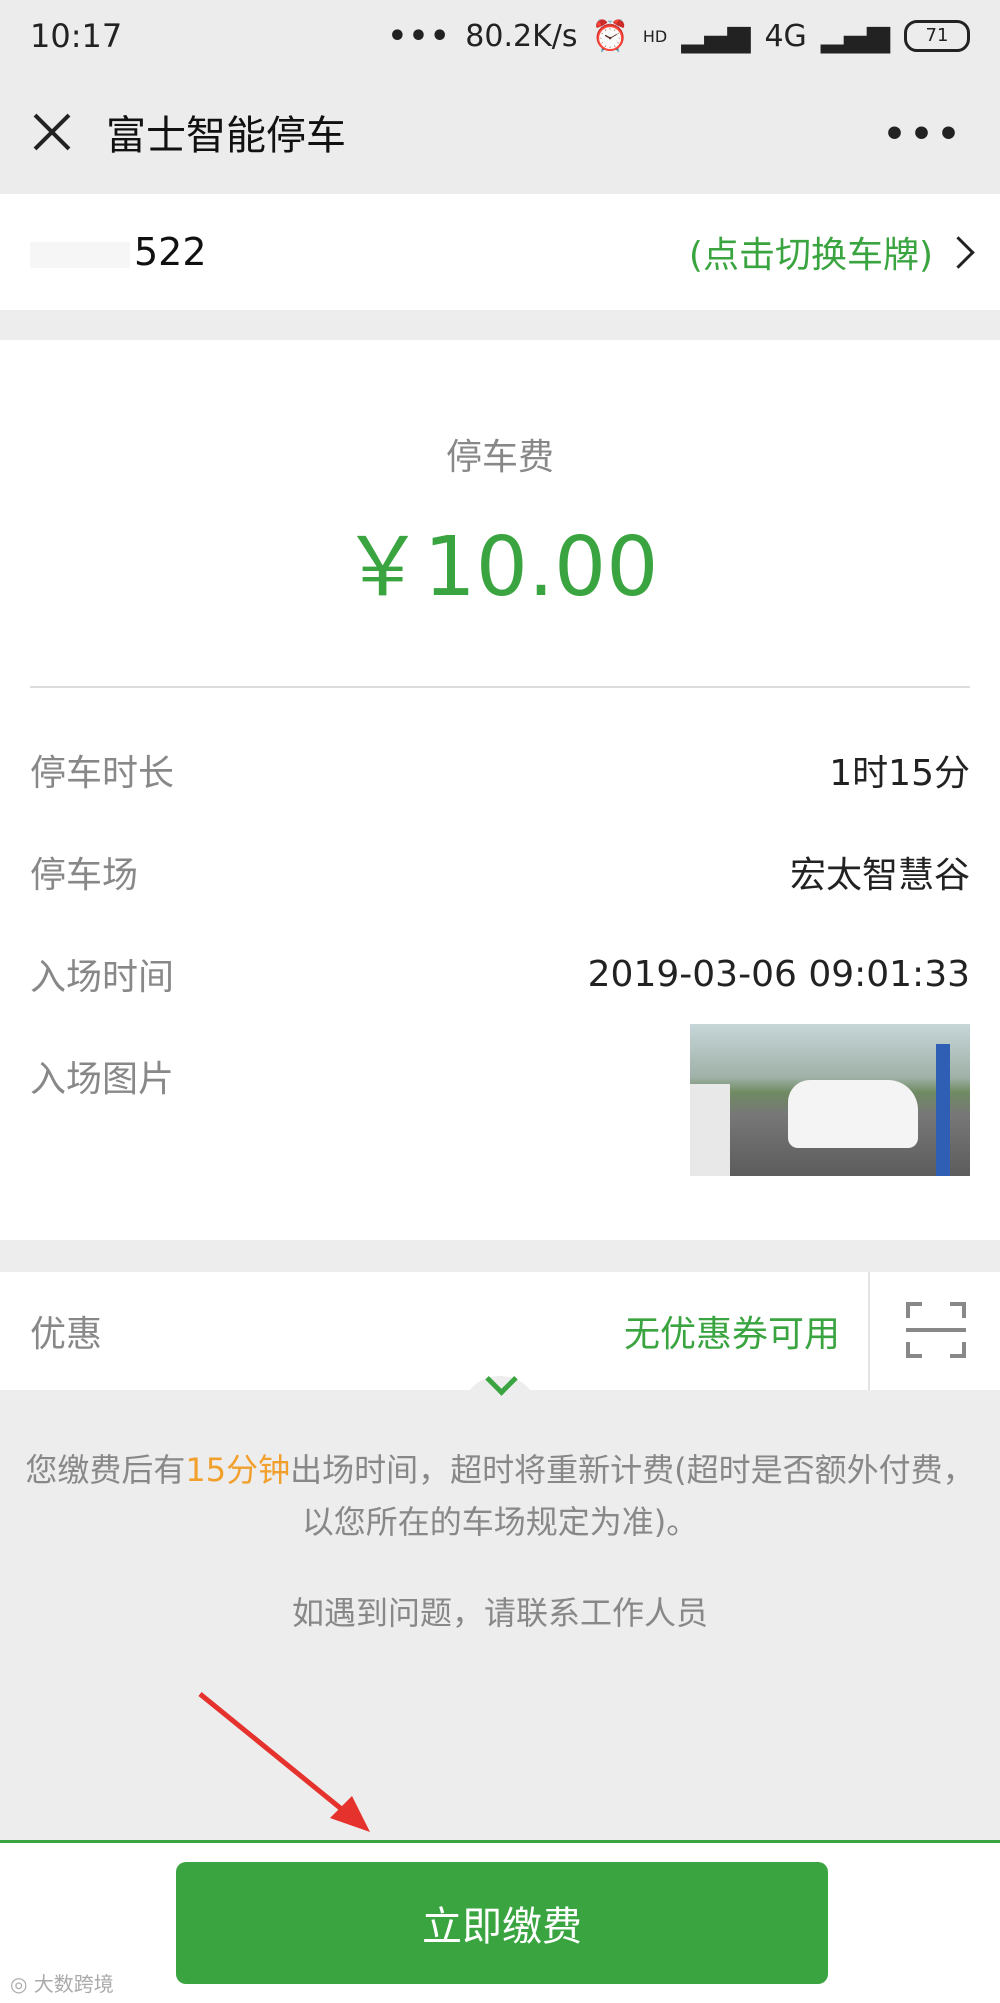  What do you see at coordinates (62, 1984) in the screenshot?
I see `watermark-logo: ◎ 大数跨境` at bounding box center [62, 1984].